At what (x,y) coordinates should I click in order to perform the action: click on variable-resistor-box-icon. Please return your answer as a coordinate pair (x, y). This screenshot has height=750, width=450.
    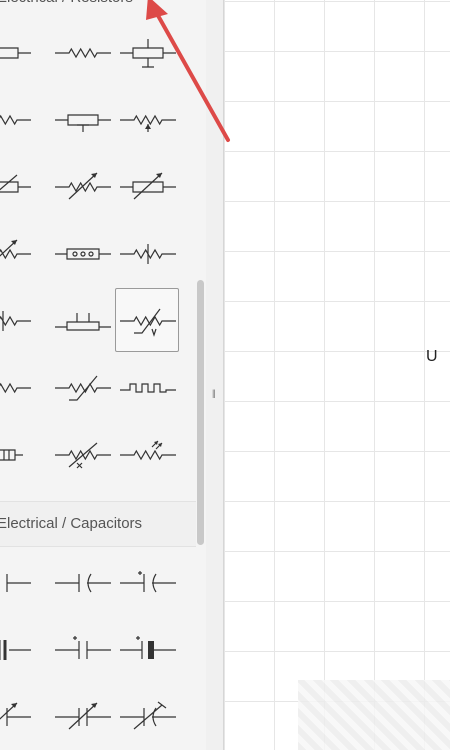
    Looking at the image, I should click on (17, 187).